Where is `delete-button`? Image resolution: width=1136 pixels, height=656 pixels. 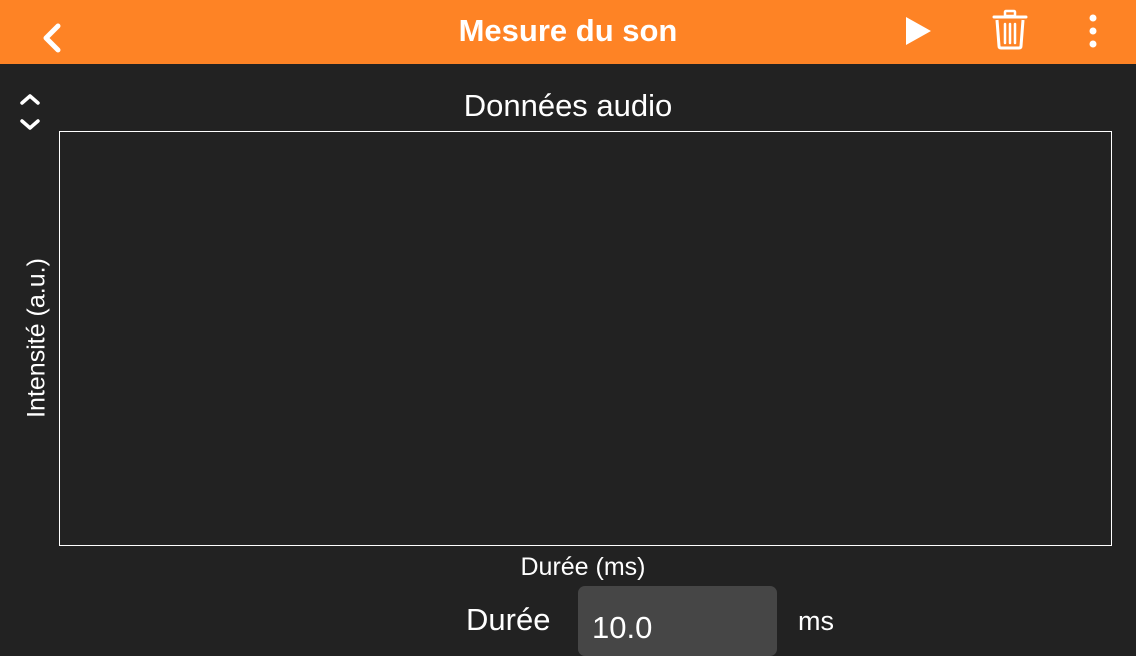
delete-button is located at coordinates (1010, 30).